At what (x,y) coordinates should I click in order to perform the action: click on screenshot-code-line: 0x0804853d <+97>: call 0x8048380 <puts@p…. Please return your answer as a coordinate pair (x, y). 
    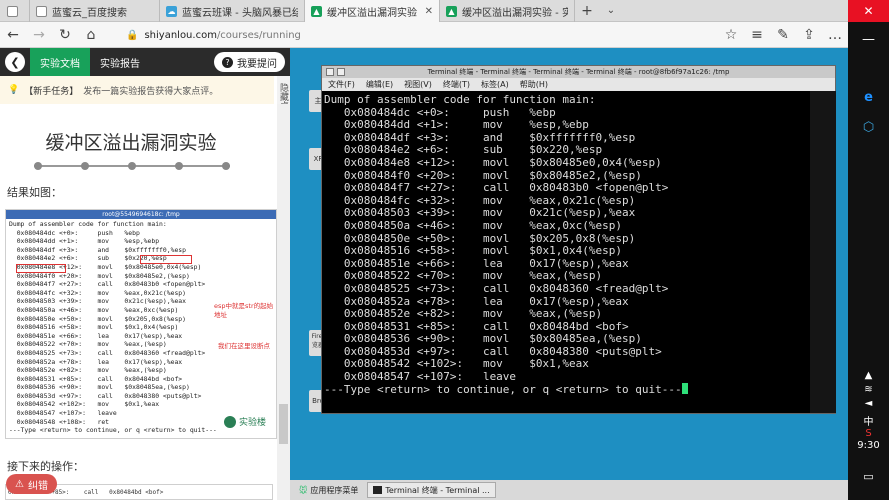
    Looking at the image, I should click on (105, 395).